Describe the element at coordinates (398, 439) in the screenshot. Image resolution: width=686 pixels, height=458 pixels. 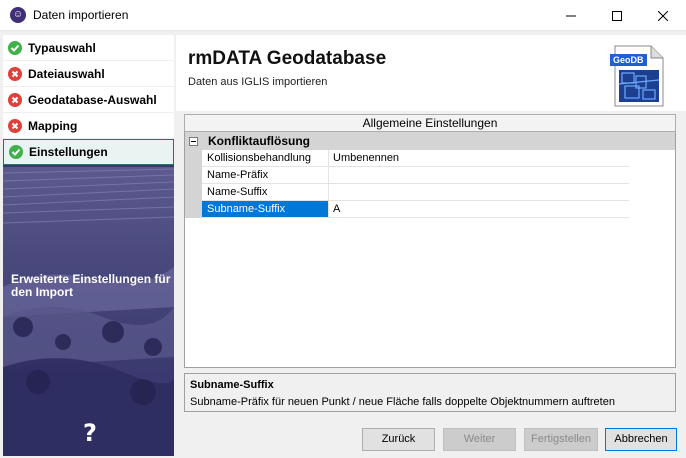
I see `back-button: Zurück` at that location.